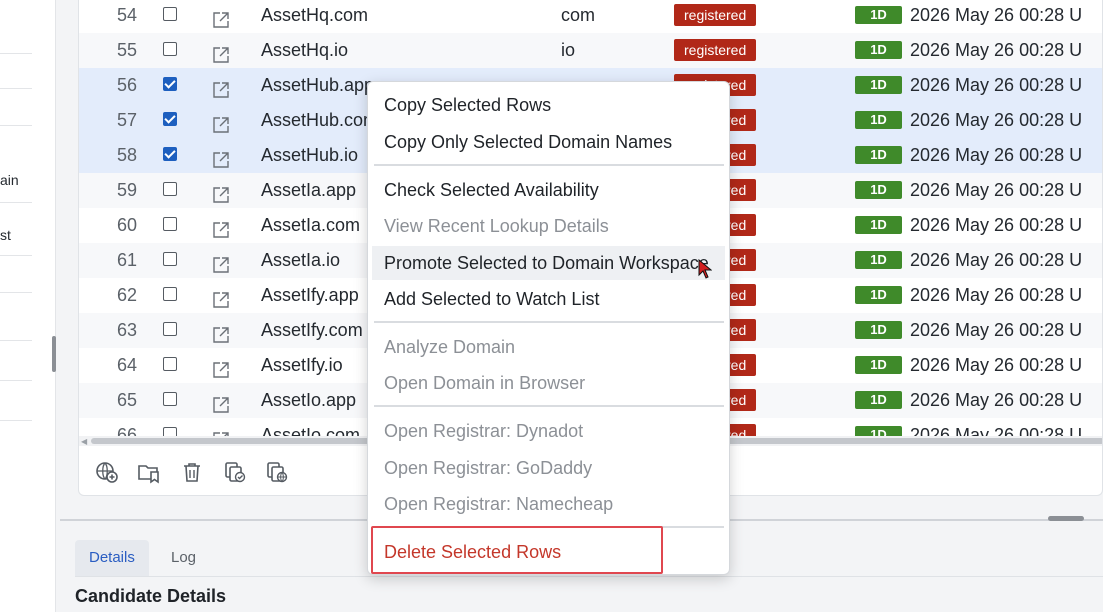  Describe the element at coordinates (315, 15) in the screenshot. I see `domain-name: AssetHq.com` at that location.